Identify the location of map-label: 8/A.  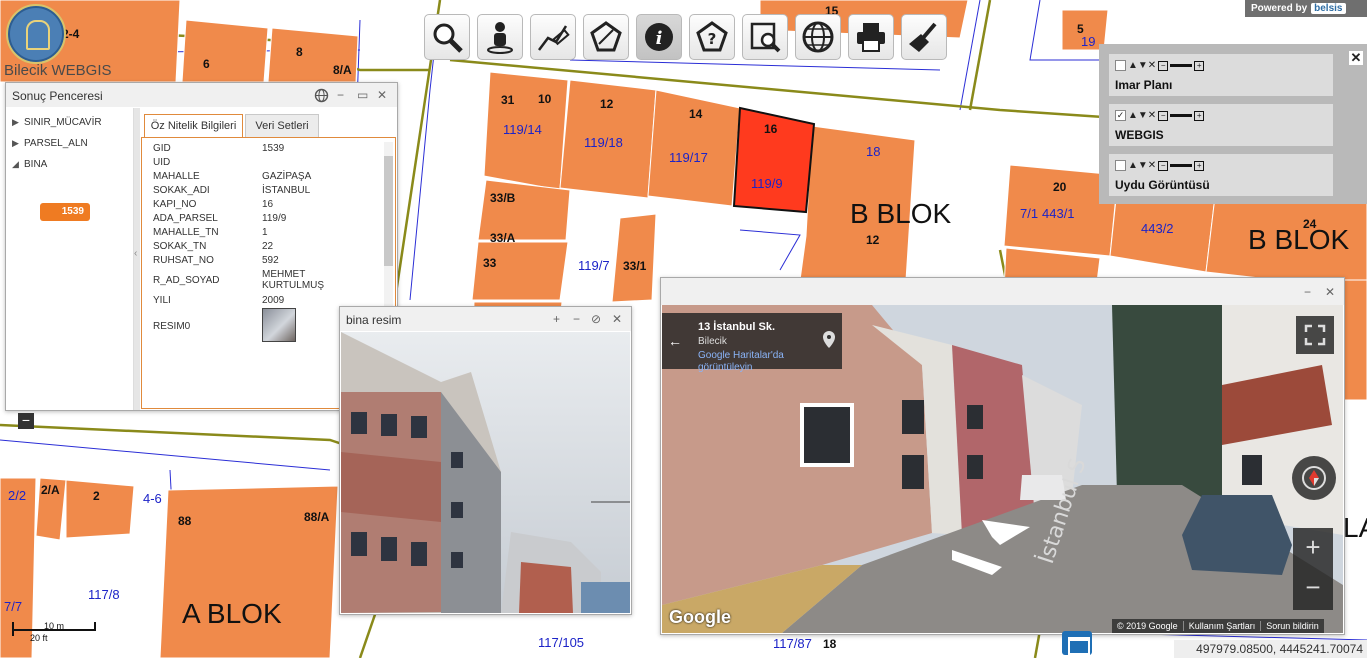
(342, 70).